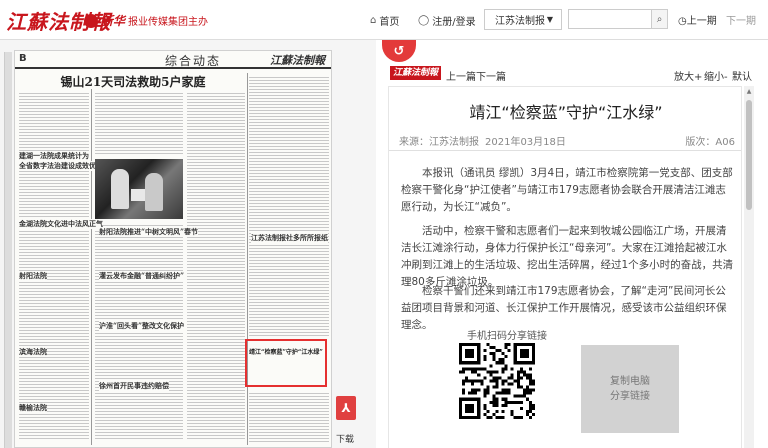 The height and width of the screenshot is (448, 768). I want to click on scrollbar-thumb, so click(749, 155).